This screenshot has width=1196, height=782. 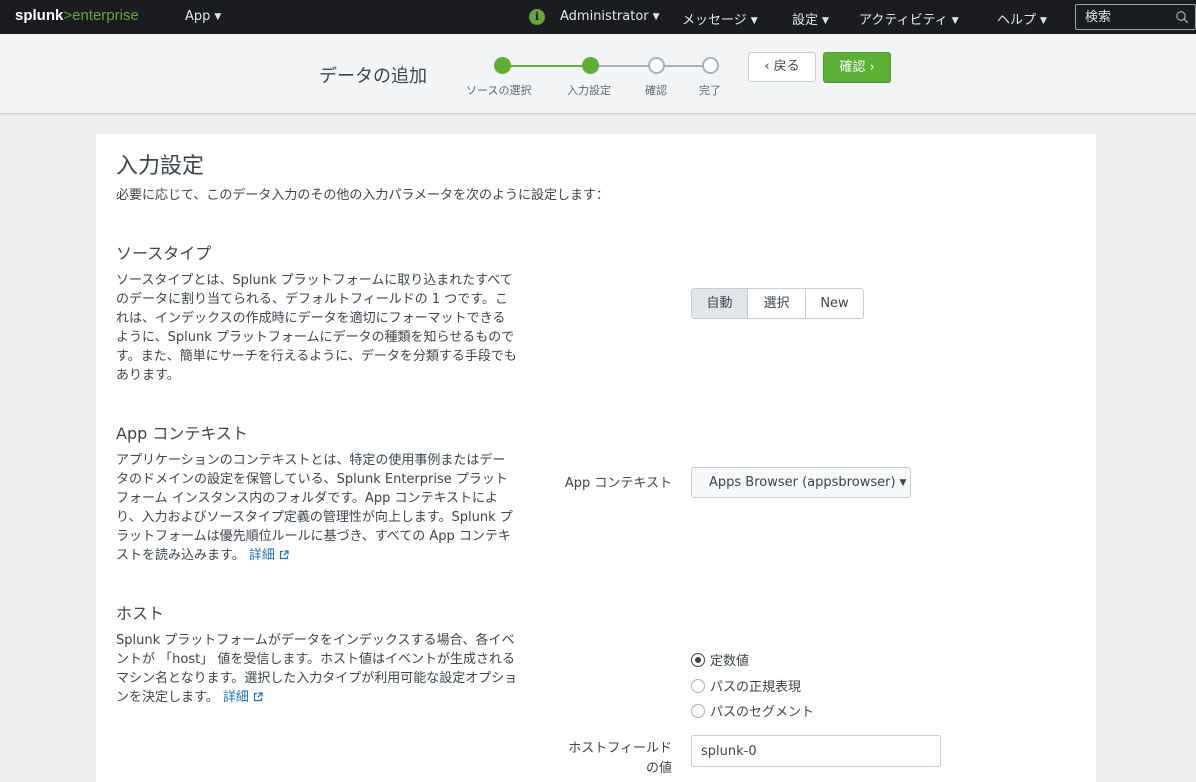 What do you see at coordinates (656, 90) in the screenshot?
I see `step-label-review: 確認` at bounding box center [656, 90].